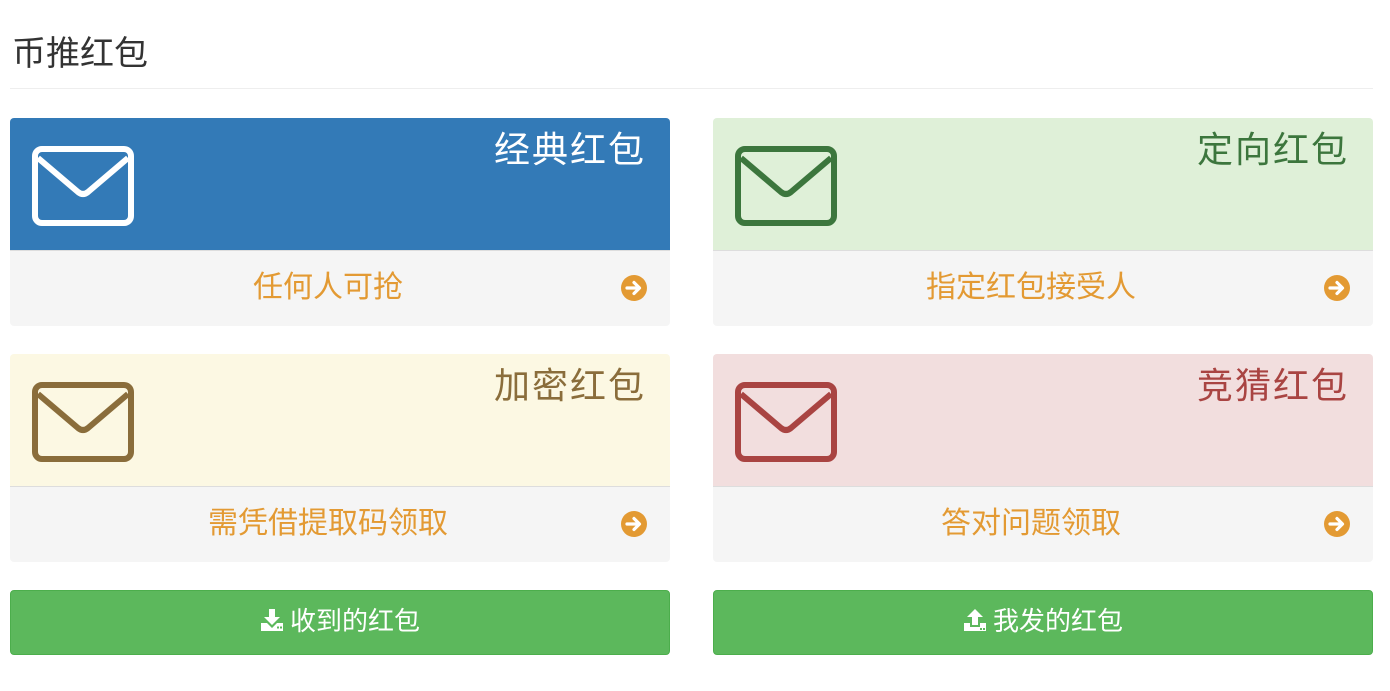  What do you see at coordinates (80, 54) in the screenshot?
I see `page-title: 币推红包` at bounding box center [80, 54].